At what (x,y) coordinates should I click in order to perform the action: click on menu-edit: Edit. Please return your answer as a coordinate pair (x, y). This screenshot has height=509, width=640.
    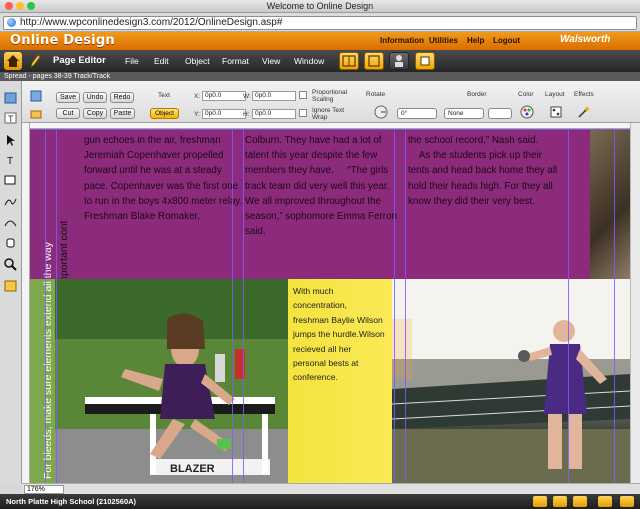
    Looking at the image, I should click on (161, 61).